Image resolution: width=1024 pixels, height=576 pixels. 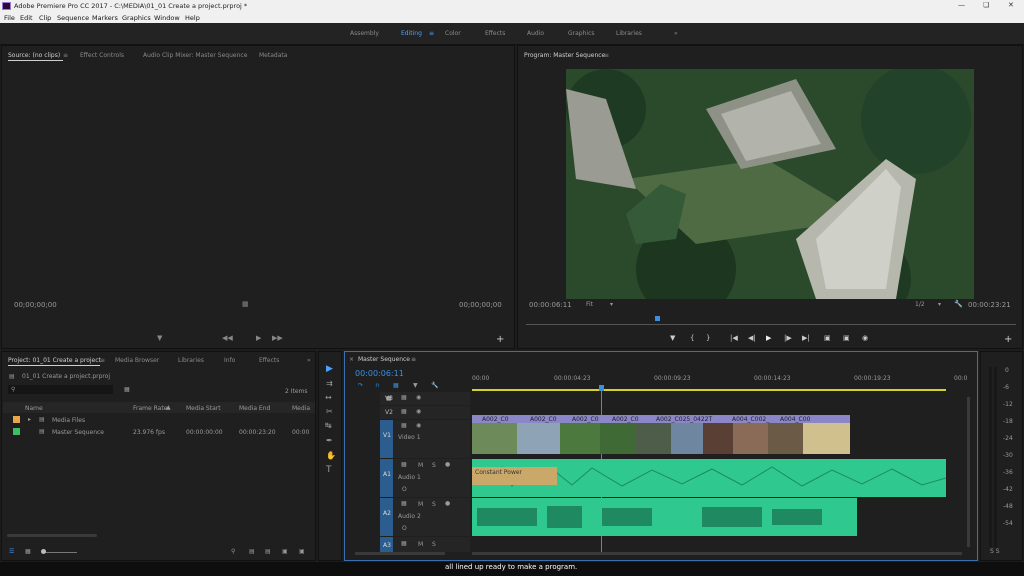 I want to click on program-menu-icon: ≡, so click(x=606, y=55).